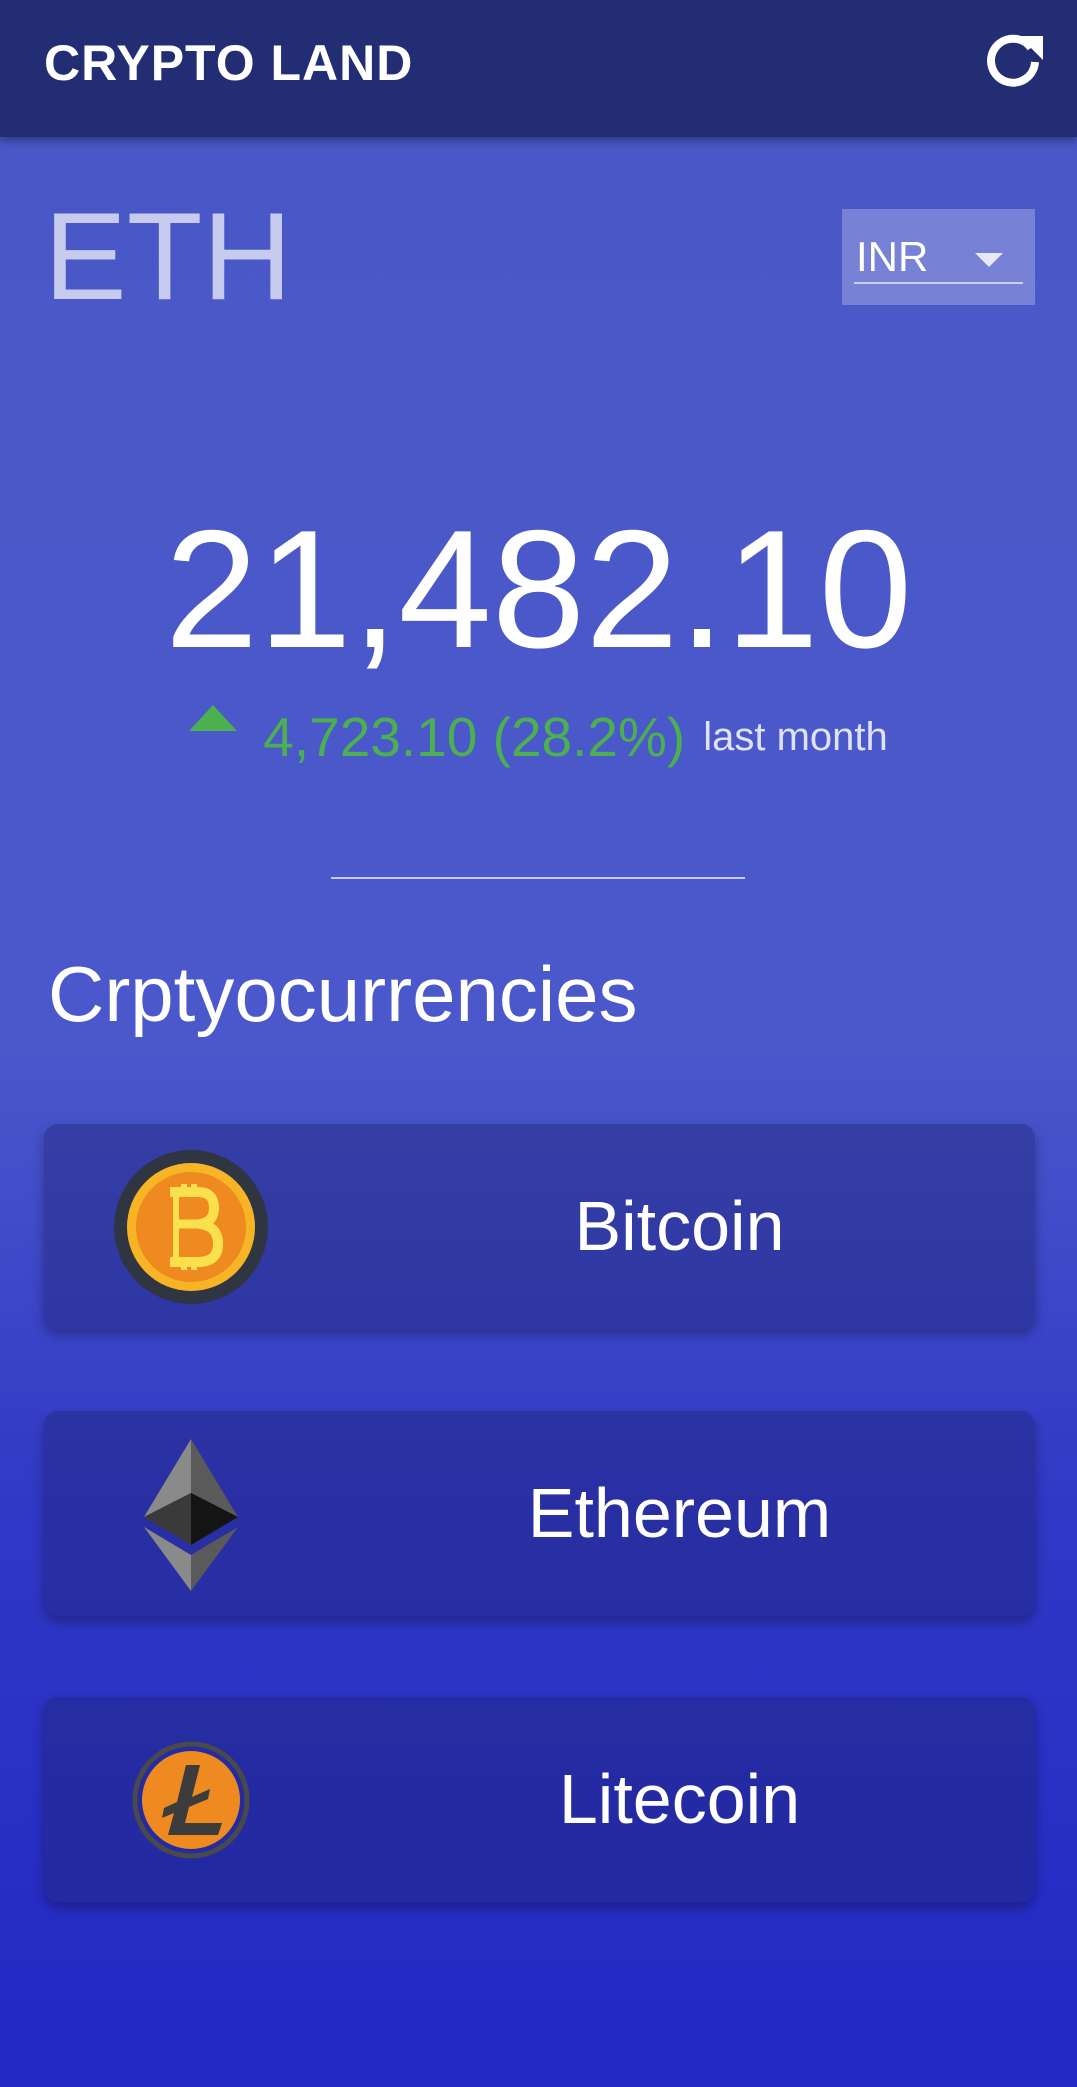  I want to click on price-change-value: 4,723.10 (28.2%), so click(474, 737).